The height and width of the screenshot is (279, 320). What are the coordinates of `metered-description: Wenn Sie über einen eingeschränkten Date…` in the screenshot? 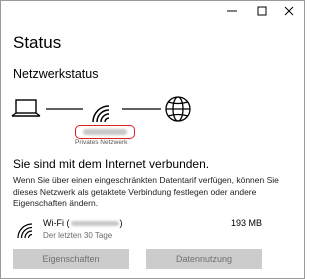 It's located at (146, 191).